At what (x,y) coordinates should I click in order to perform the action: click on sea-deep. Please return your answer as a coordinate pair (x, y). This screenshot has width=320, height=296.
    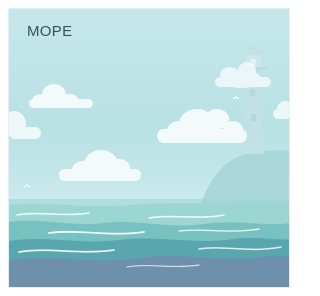
    Looking at the image, I should click on (149, 271).